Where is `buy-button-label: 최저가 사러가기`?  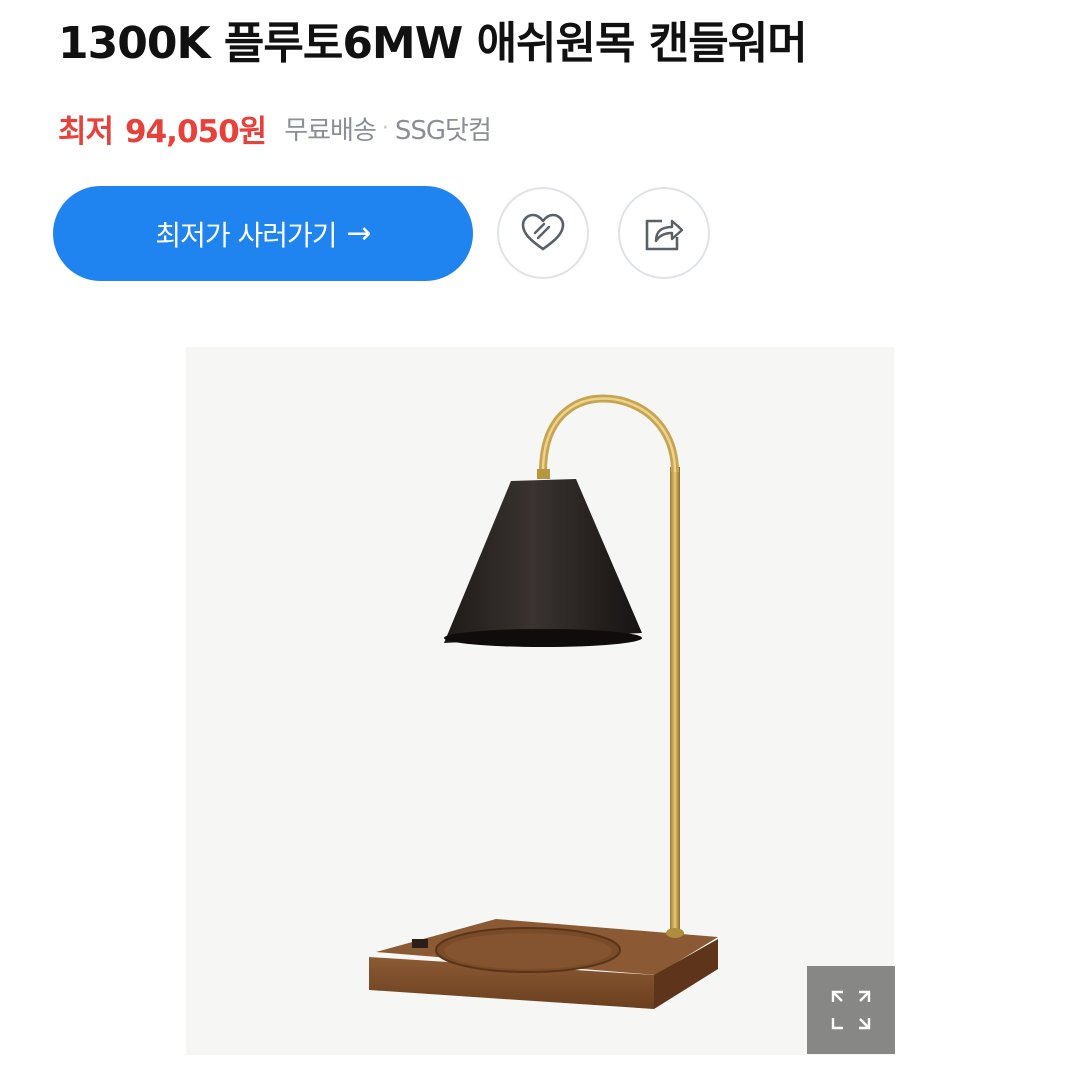
buy-button-label: 최저가 사러가기 is located at coordinates (246, 235).